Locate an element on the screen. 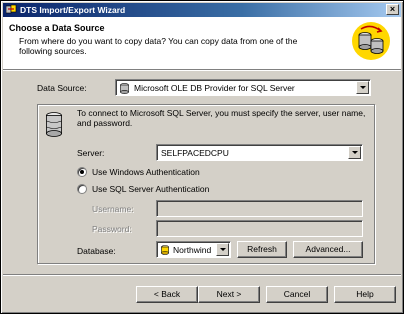  cancel-button: Cancel is located at coordinates (297, 294).